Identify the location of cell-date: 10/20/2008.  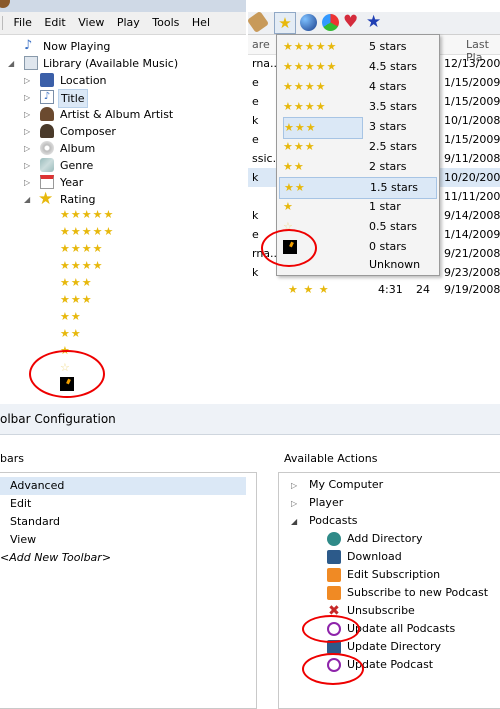
(472, 177).